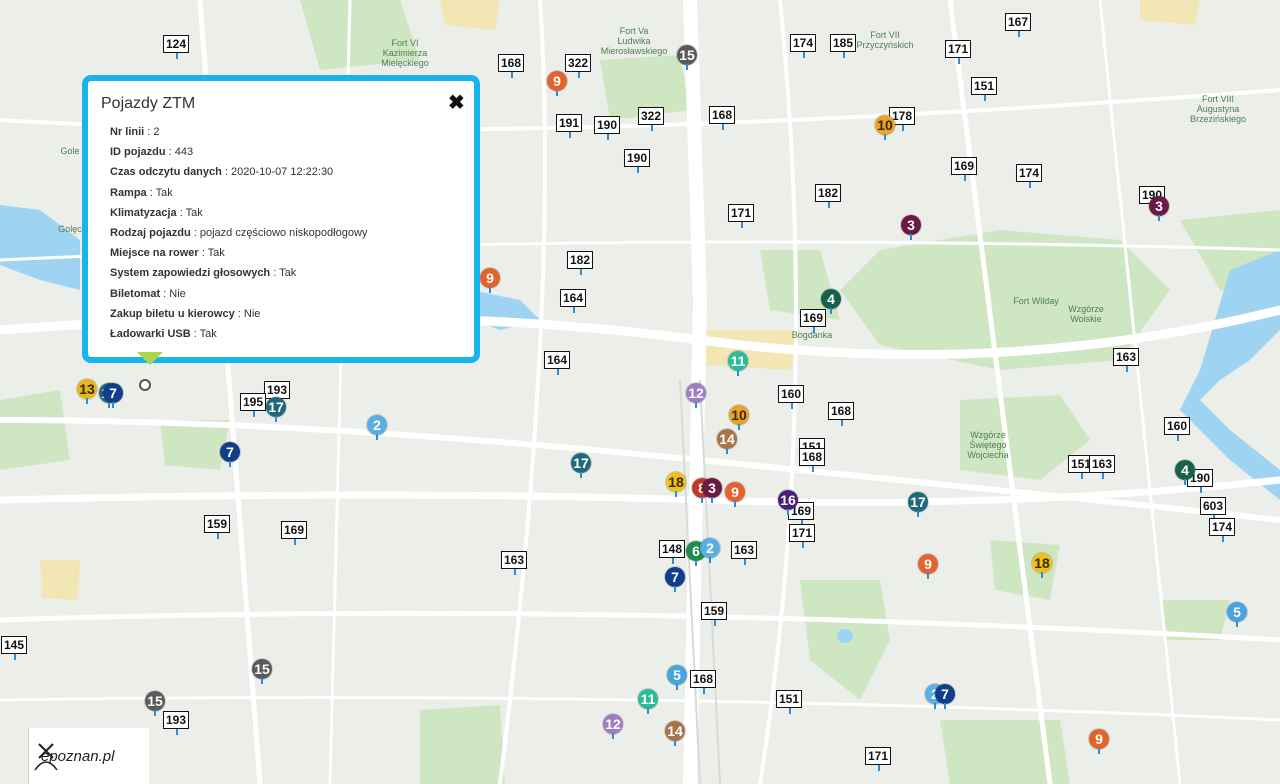 Image resolution: width=1280 pixels, height=784 pixels. I want to click on popup-row-value: Tak, so click(288, 273).